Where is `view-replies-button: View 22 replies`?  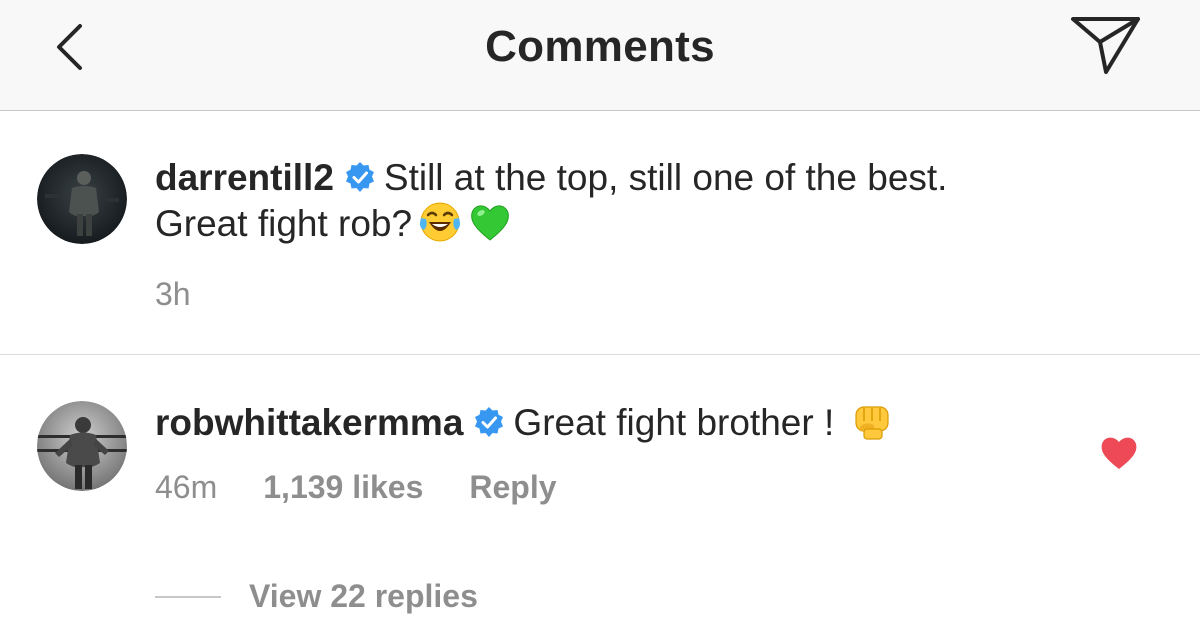 view-replies-button: View 22 replies is located at coordinates (316, 596).